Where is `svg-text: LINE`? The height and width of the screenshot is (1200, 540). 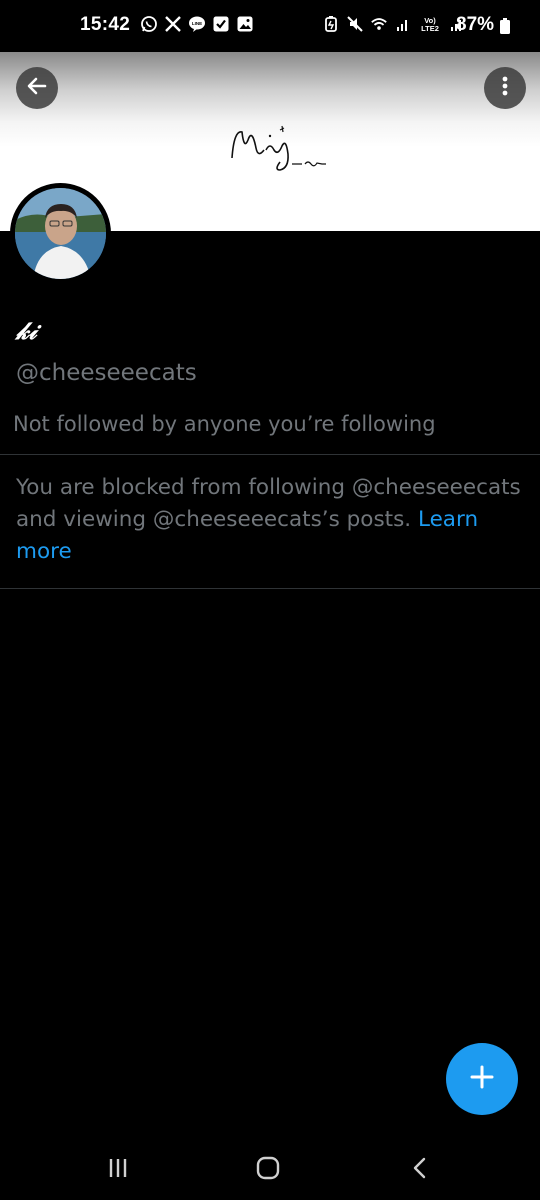
svg-text: LINE is located at coordinates (197, 23).